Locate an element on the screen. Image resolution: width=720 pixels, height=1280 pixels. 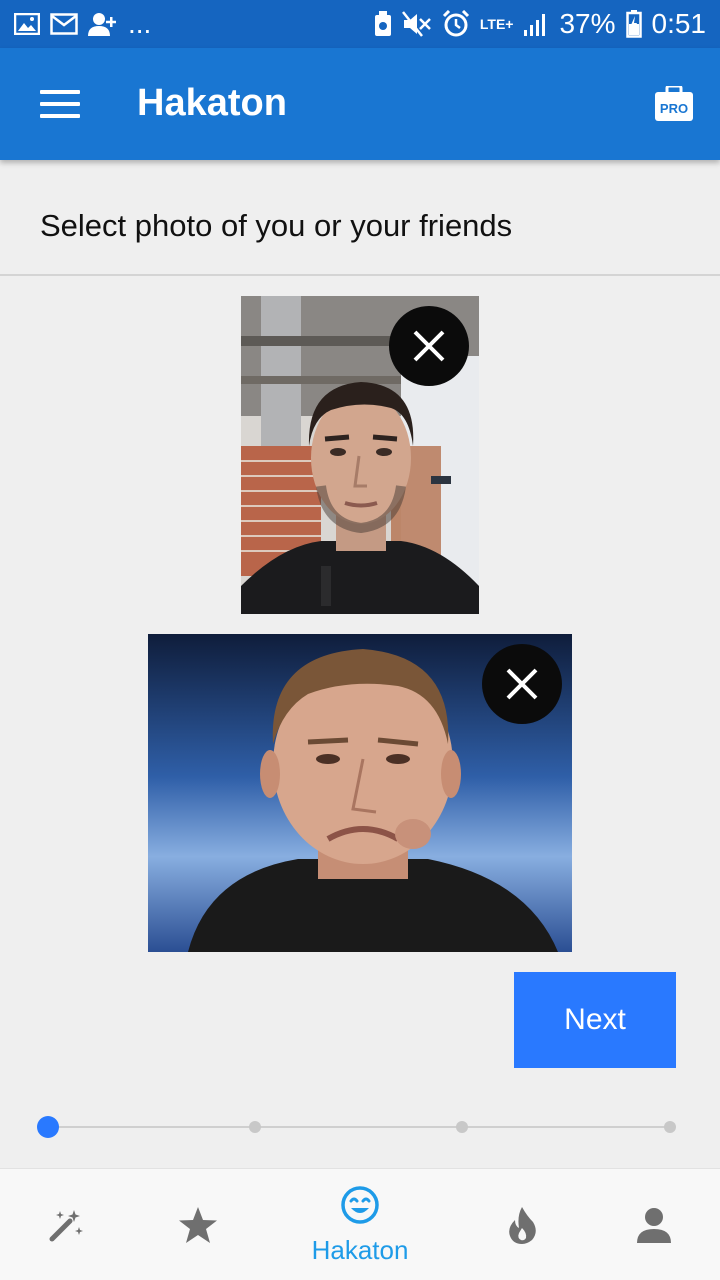
menu-icon is located at coordinates (60, 92).